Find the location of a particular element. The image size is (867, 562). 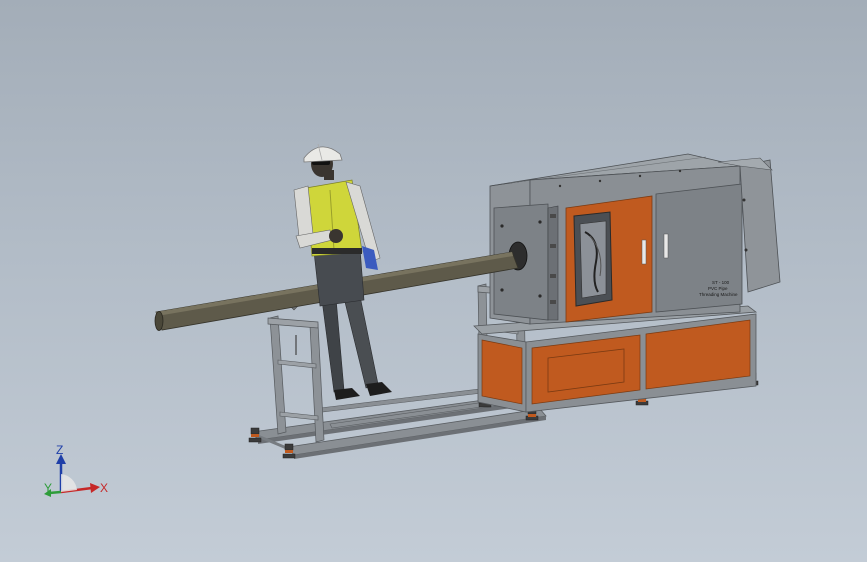

x-axis-label: X is located at coordinates (104, 488).